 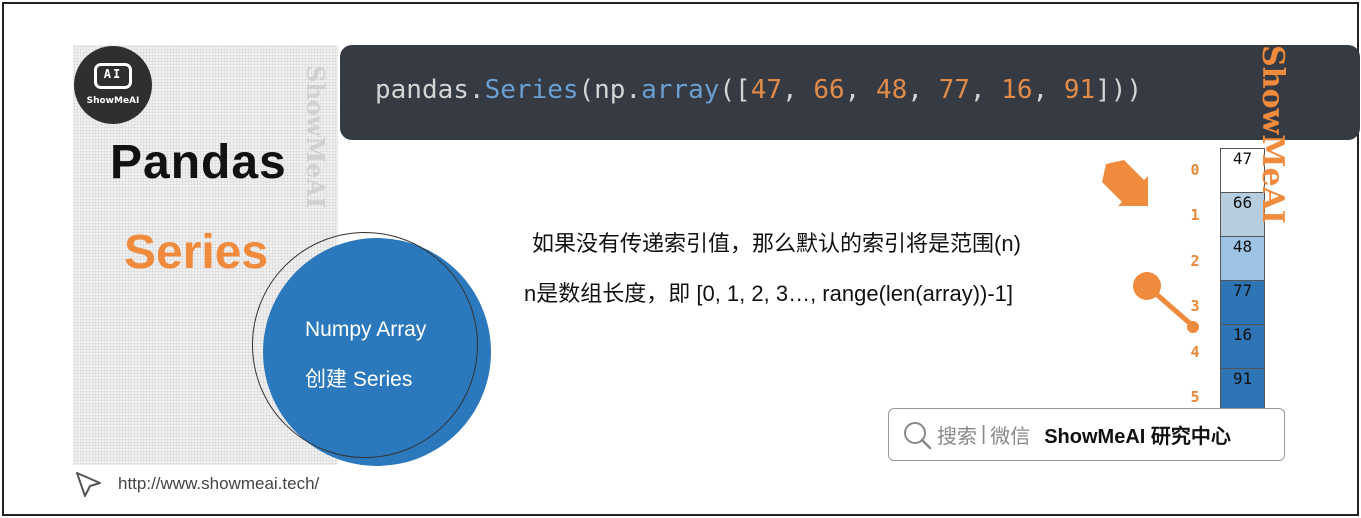 I want to click on series-index: 0, so click(x=1195, y=170).